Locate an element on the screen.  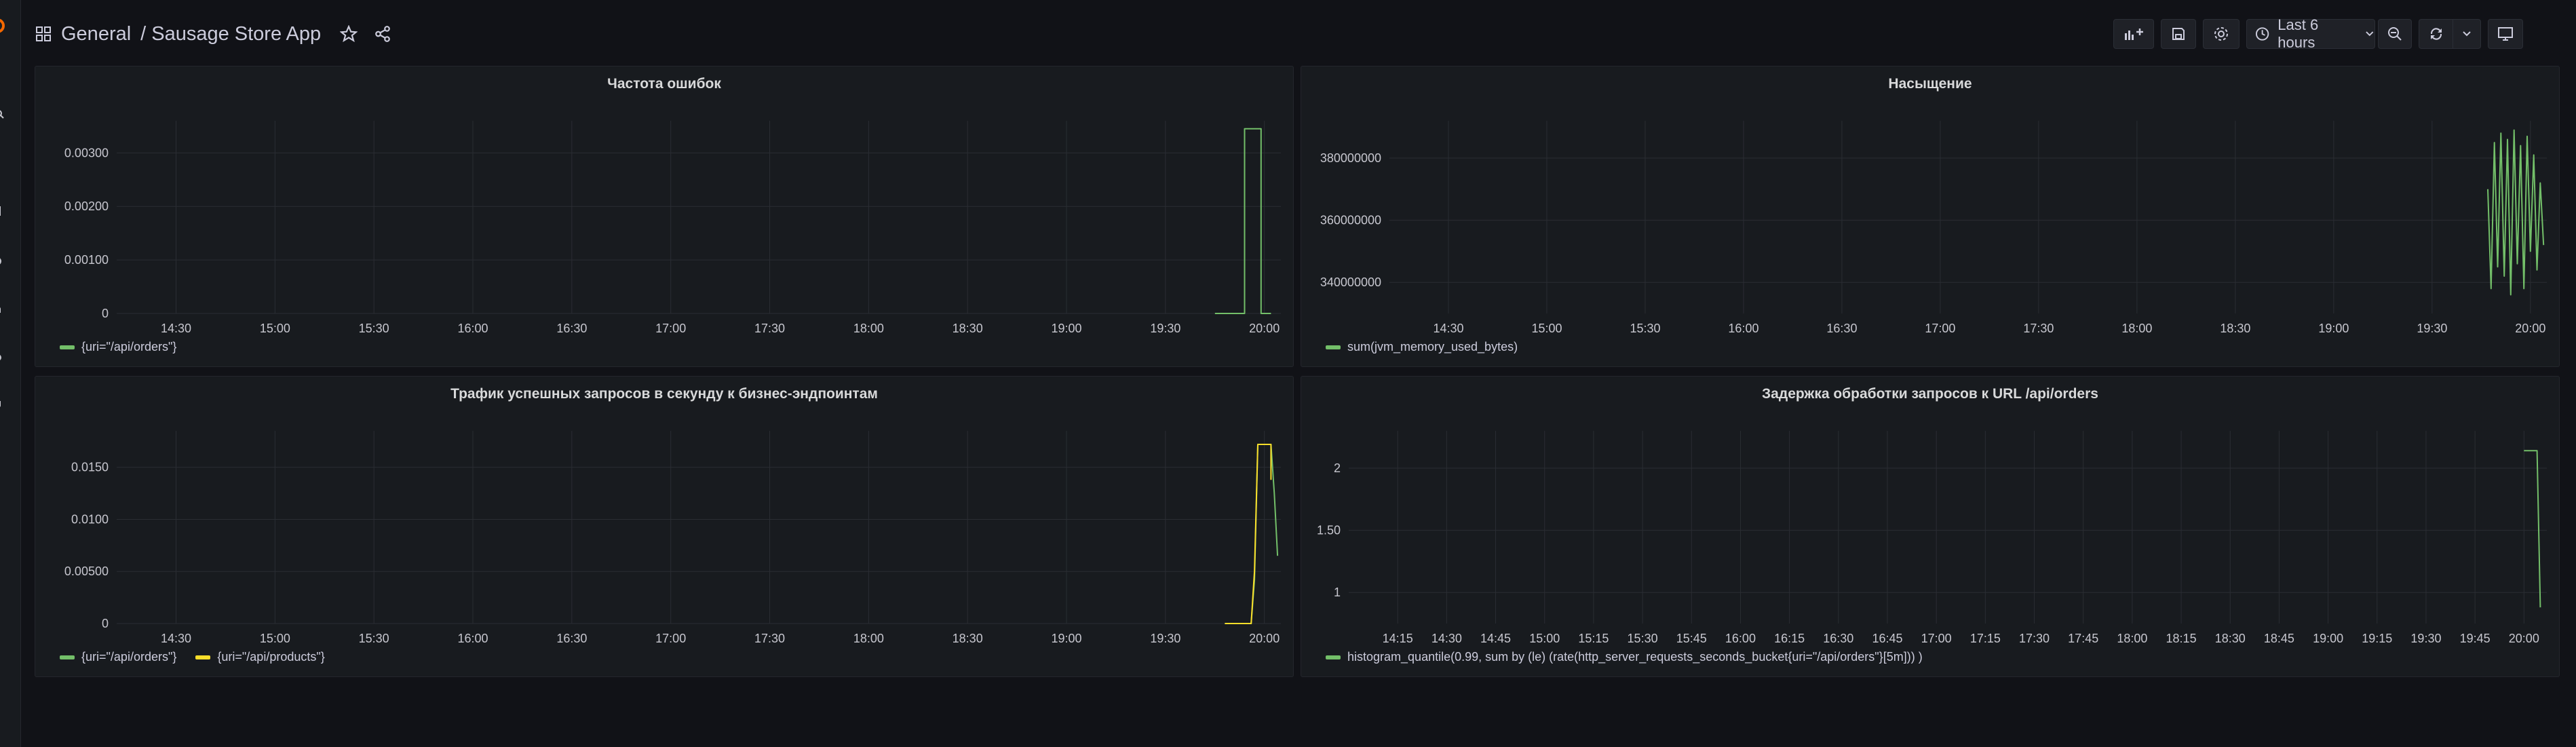
x-tick-label: 15:00 is located at coordinates (1546, 328).